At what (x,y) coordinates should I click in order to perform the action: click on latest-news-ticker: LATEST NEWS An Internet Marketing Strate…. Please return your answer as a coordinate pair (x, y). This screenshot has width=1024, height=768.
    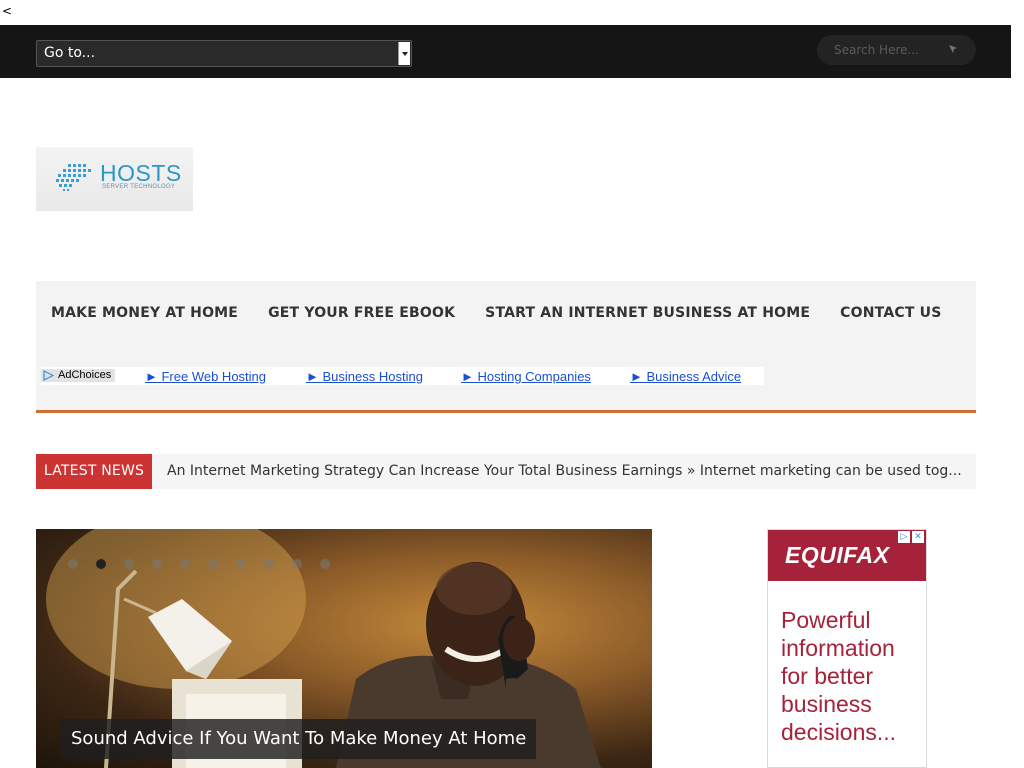
    Looking at the image, I should click on (506, 471).